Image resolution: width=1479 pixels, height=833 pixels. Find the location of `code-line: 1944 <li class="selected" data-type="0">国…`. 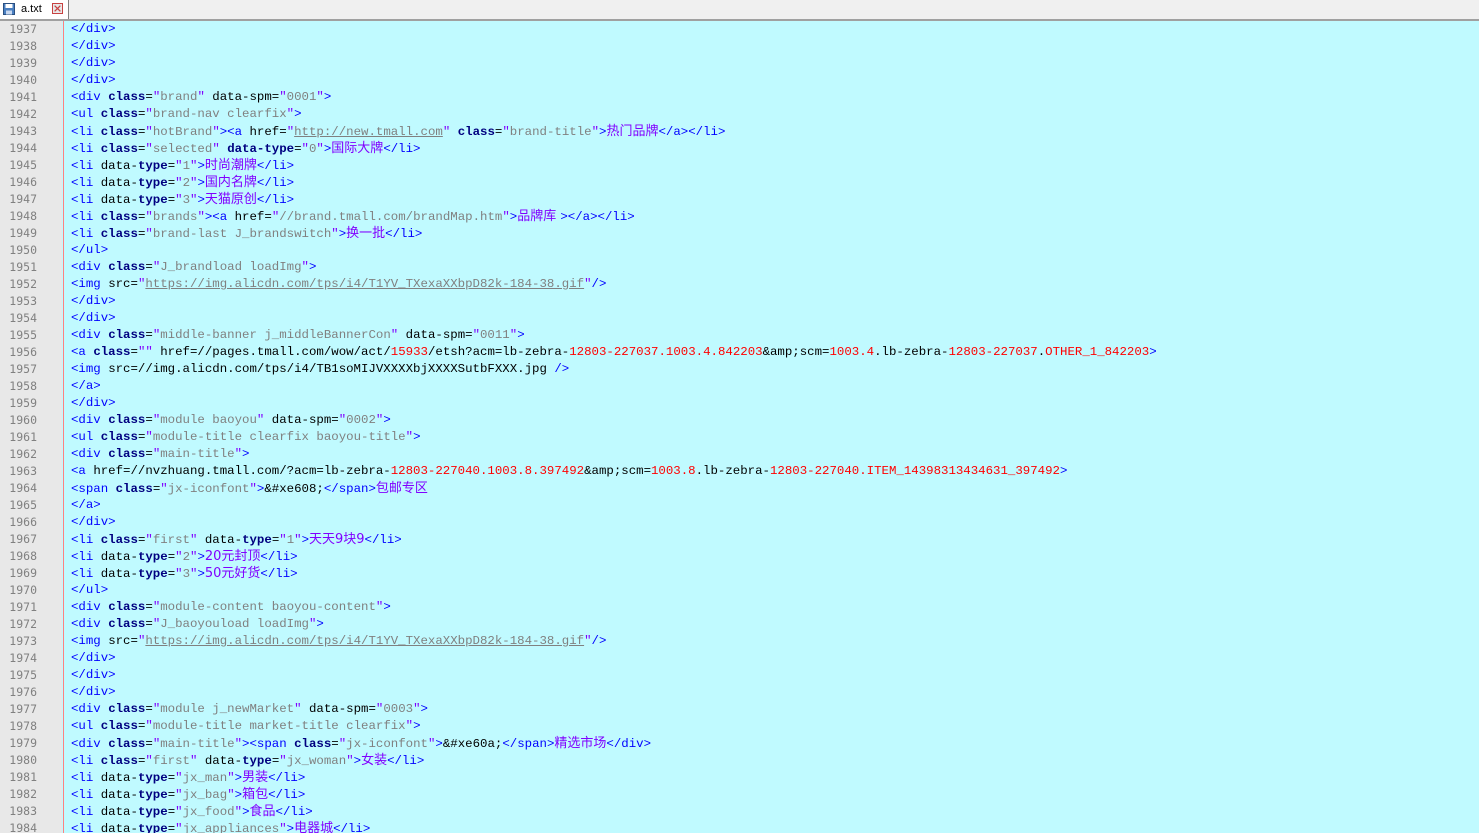

code-line: 1944 <li class="selected" data-type="0">国… is located at coordinates (739, 148).